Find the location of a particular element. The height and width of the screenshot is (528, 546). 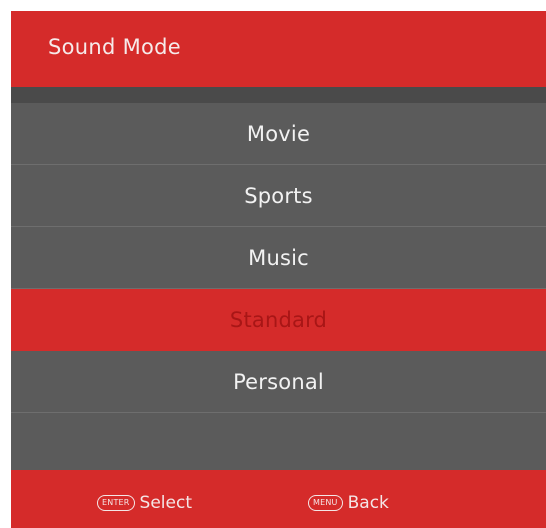

option-sports: Sports is located at coordinates (278, 196).